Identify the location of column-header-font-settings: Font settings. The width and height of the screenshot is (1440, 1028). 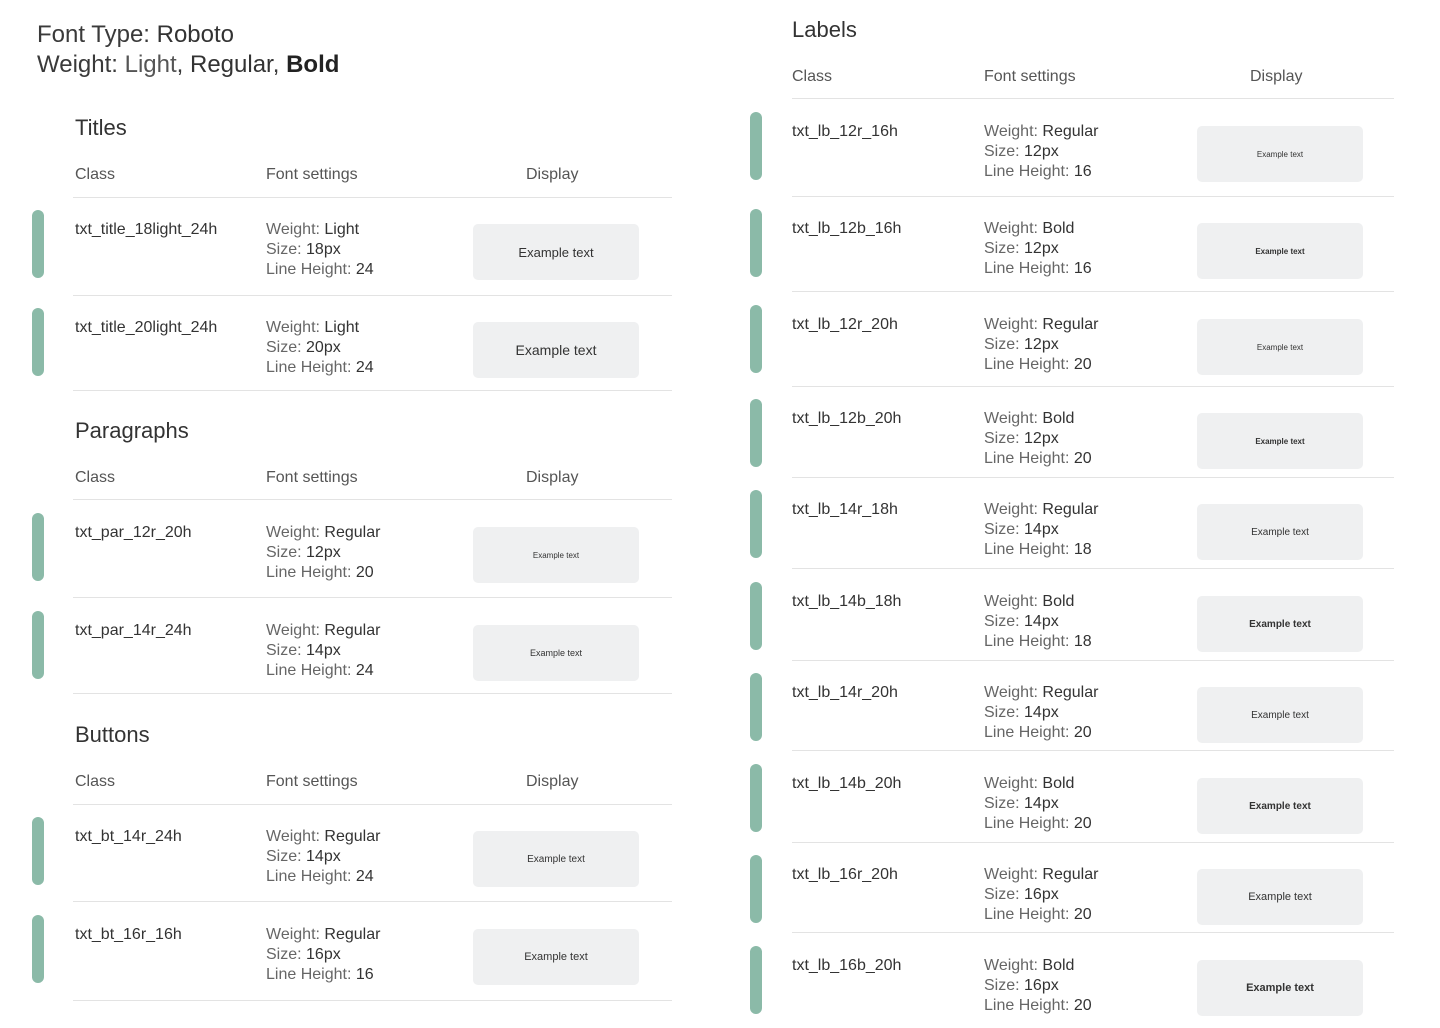
(312, 477).